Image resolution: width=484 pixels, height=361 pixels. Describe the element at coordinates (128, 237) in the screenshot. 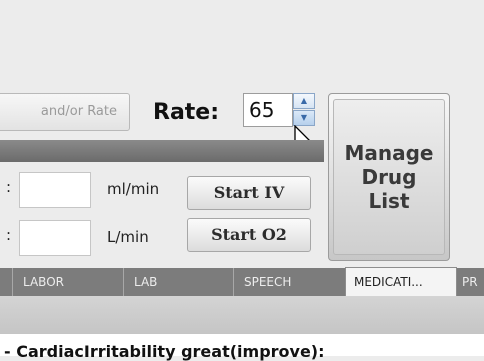

I see `o2-unit-label: L/min` at that location.